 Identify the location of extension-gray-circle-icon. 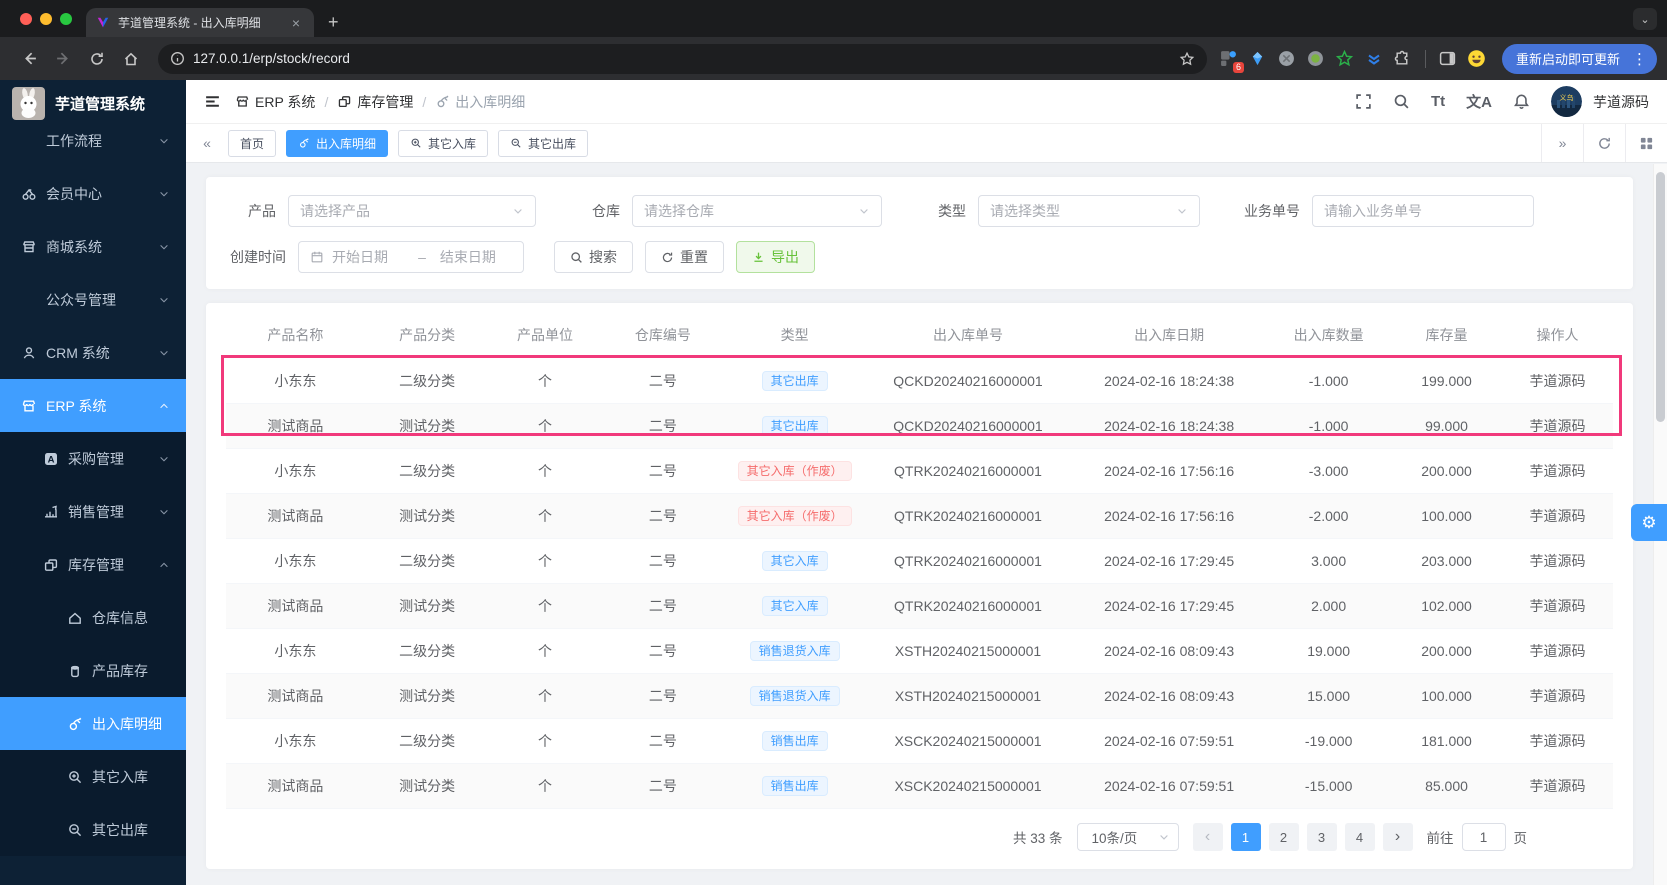
(1287, 59).